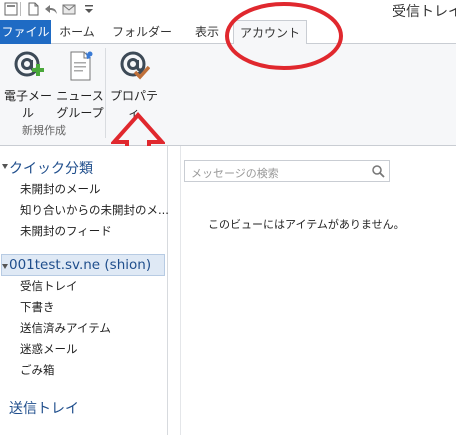 Image resolution: width=456 pixels, height=435 pixels. What do you see at coordinates (133, 104) in the screenshot?
I see `properties-label: プロパティ` at bounding box center [133, 104].